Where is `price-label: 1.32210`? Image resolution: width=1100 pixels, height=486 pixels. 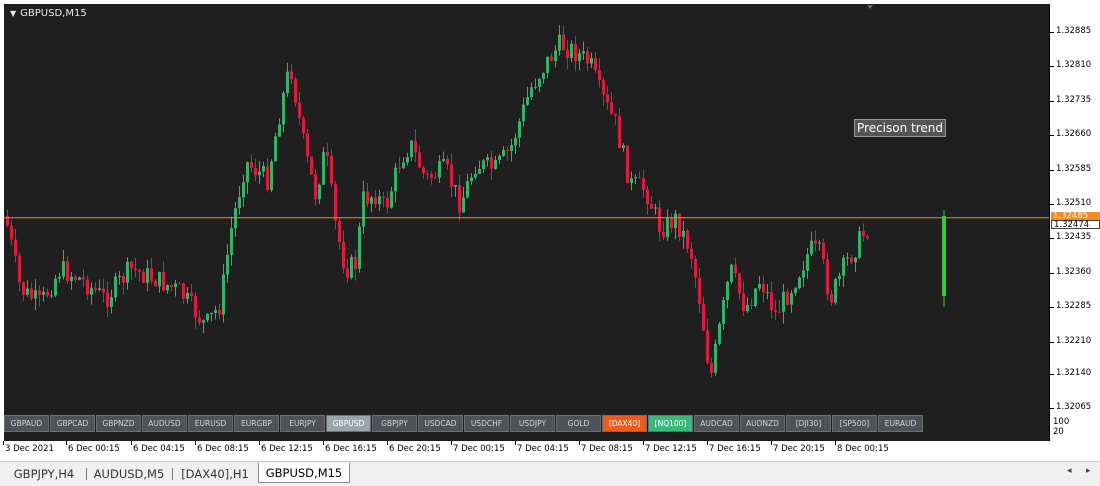 price-label: 1.32210 is located at coordinates (1074, 340).